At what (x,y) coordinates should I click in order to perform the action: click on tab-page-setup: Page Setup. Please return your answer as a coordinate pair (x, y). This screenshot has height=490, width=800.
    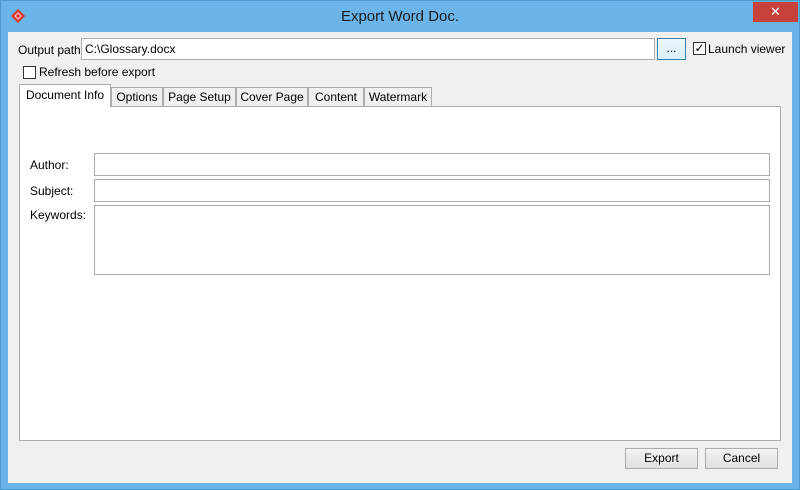
    Looking at the image, I should click on (199, 96).